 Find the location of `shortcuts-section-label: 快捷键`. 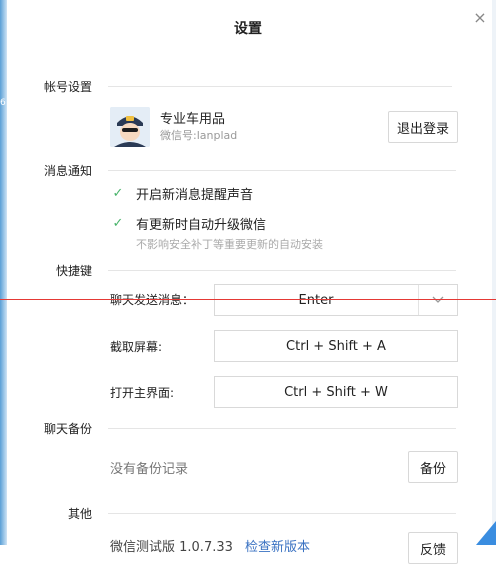

shortcuts-section-label: 快捷键 is located at coordinates (73, 271).